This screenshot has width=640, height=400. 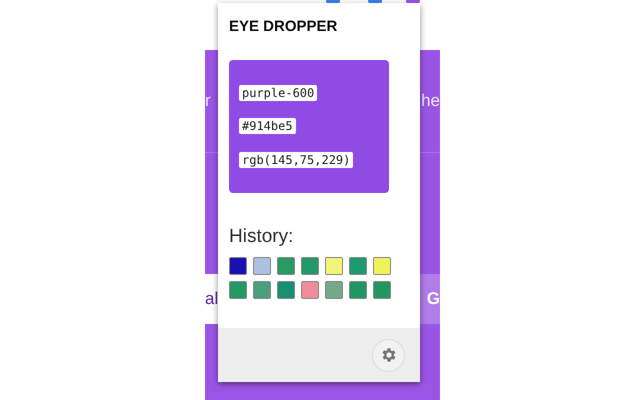 I want to click on popup-title: EYE DROPPER, so click(x=283, y=27).